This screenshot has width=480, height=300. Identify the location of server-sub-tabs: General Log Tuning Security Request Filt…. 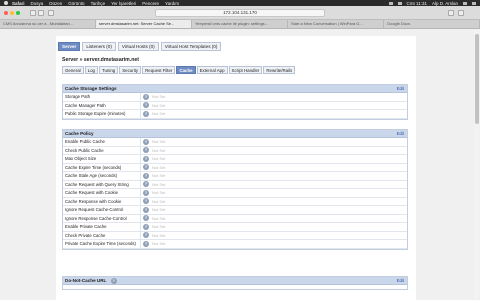
(179, 70).